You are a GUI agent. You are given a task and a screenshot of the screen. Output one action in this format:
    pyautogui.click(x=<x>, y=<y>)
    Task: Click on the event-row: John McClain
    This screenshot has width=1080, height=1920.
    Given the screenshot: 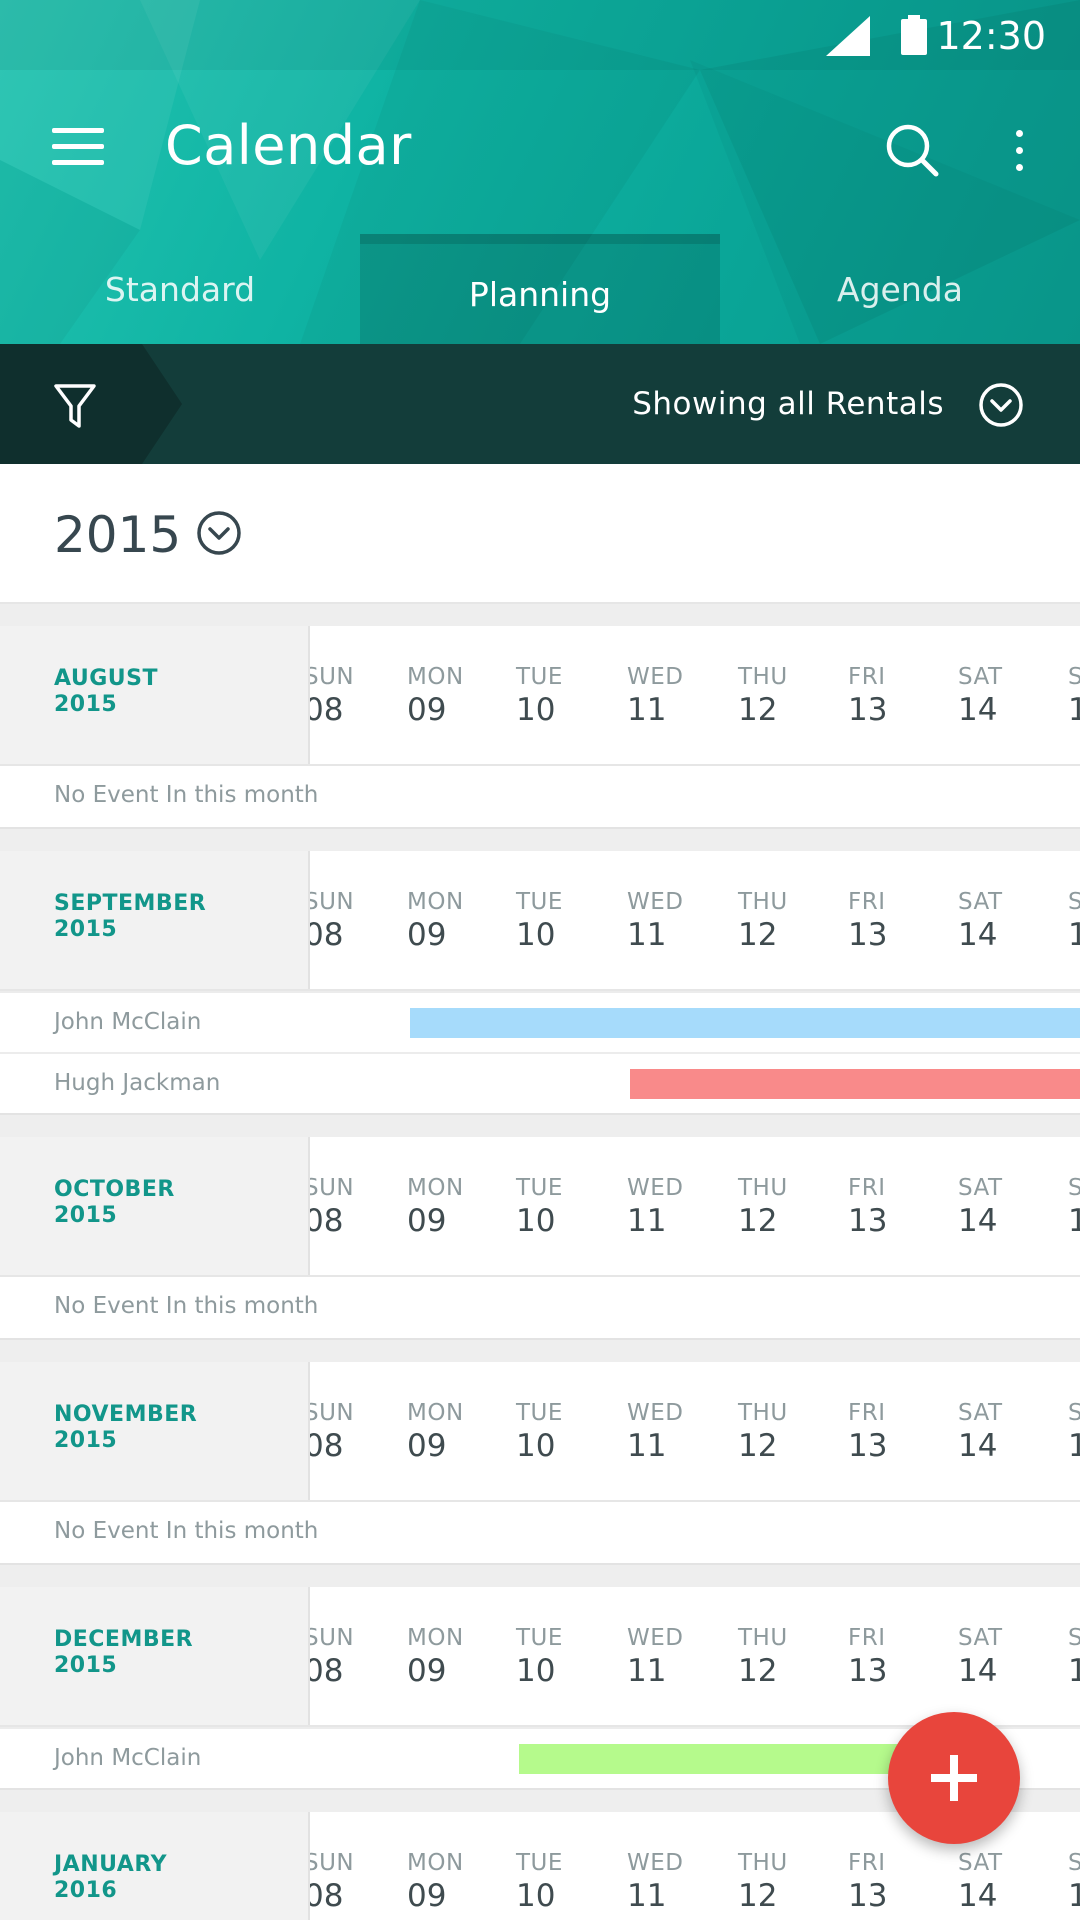 What is the action you would take?
    pyautogui.click(x=540, y=1021)
    